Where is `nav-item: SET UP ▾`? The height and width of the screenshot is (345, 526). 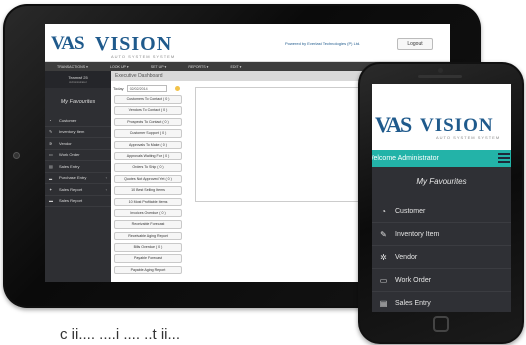 nav-item: SET UP ▾ is located at coordinates (159, 67).